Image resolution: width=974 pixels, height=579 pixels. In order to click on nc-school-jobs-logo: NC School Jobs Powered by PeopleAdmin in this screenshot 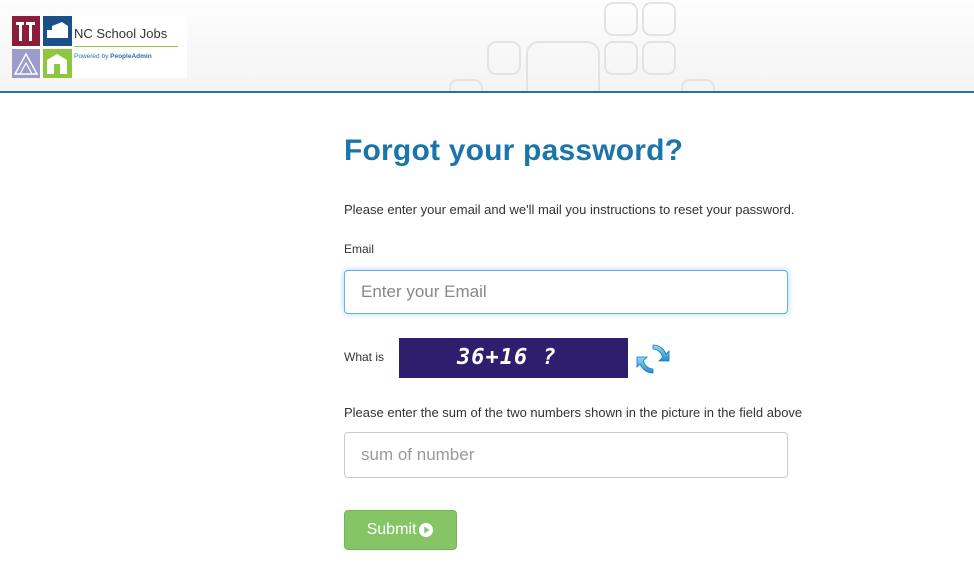, I will do `click(99, 47)`.